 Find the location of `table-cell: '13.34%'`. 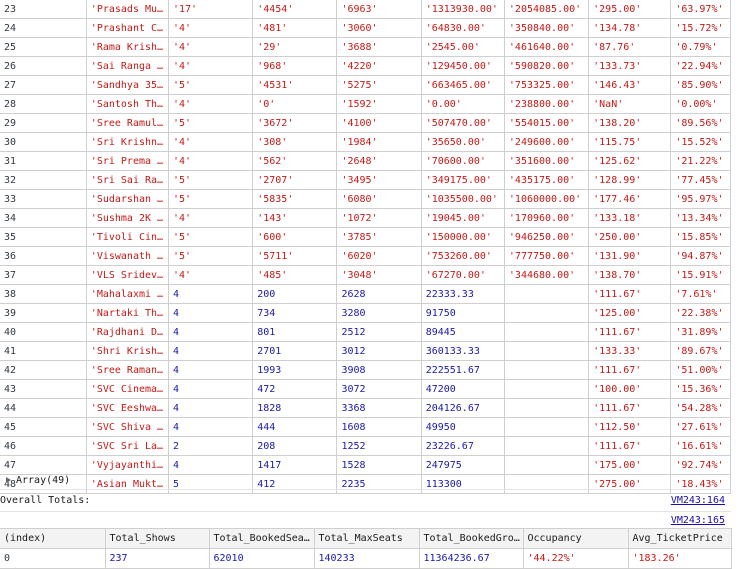

table-cell: '13.34%' is located at coordinates (700, 218).